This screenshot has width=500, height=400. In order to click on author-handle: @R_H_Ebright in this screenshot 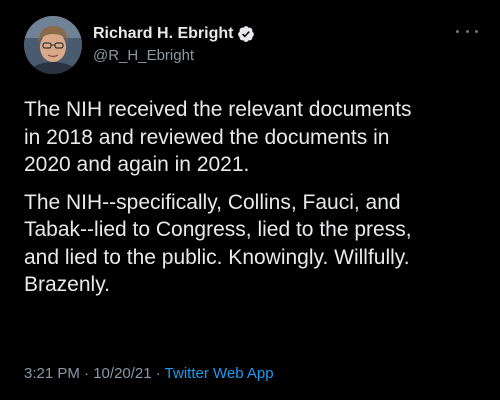, I will do `click(143, 55)`.